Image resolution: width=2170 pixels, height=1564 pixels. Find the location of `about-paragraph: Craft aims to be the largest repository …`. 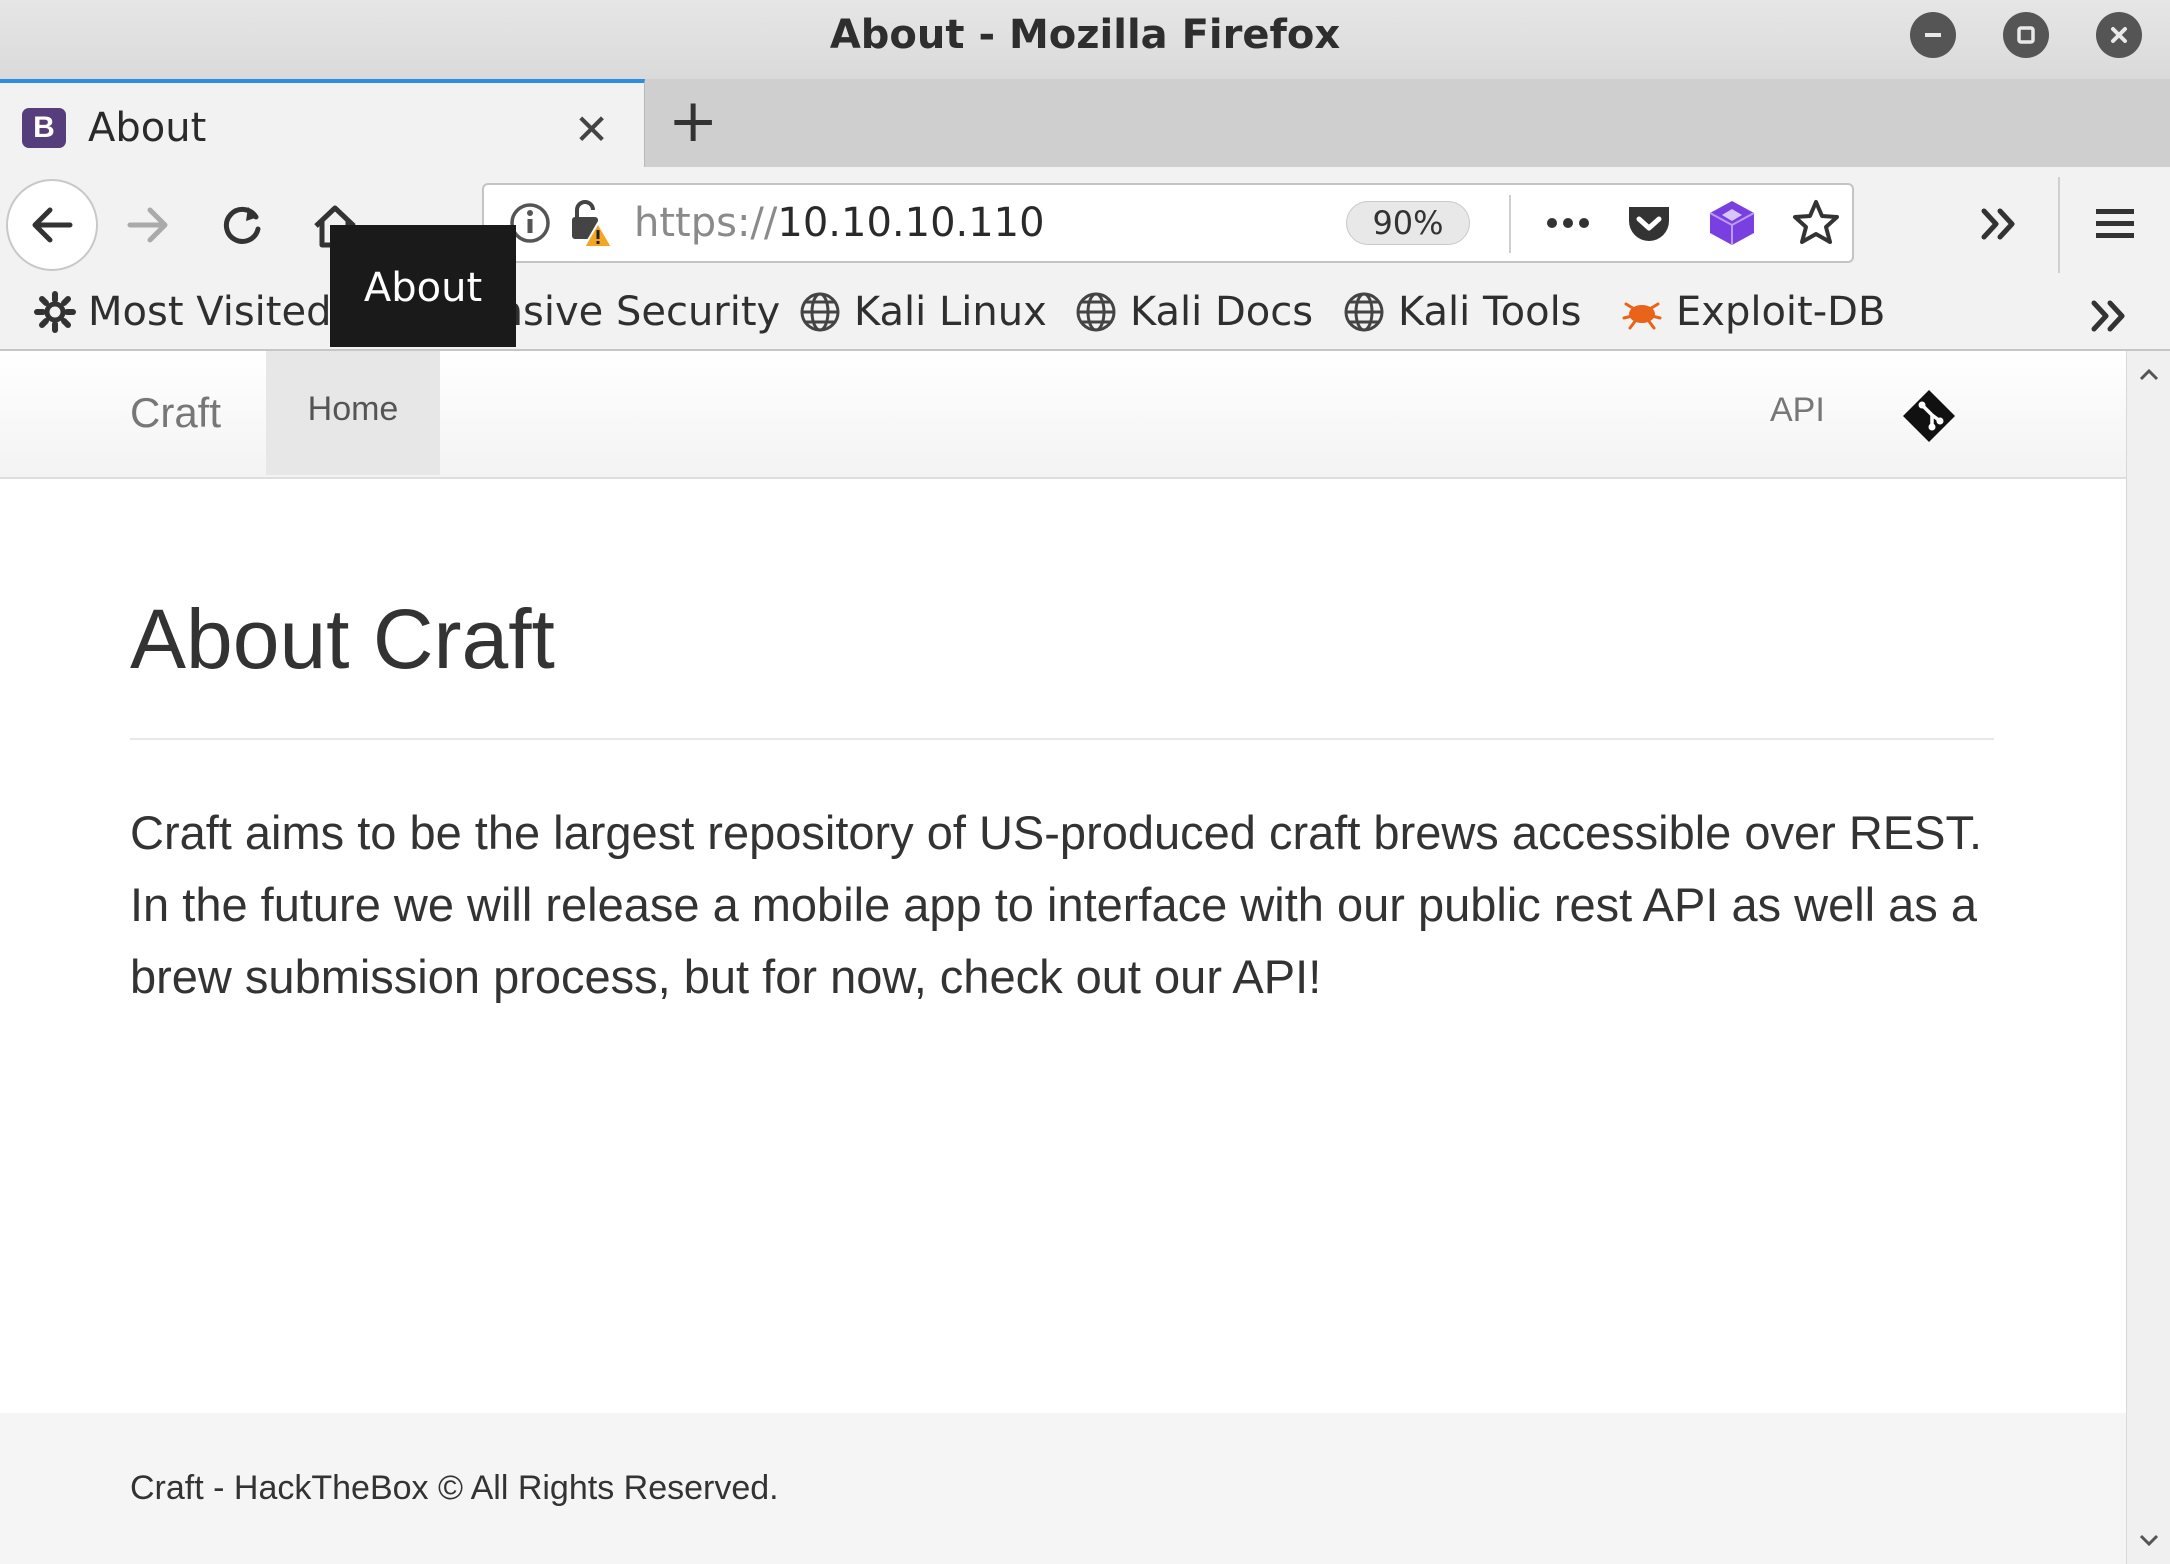

about-paragraph: Craft aims to be the largest repository … is located at coordinates (1056, 904).